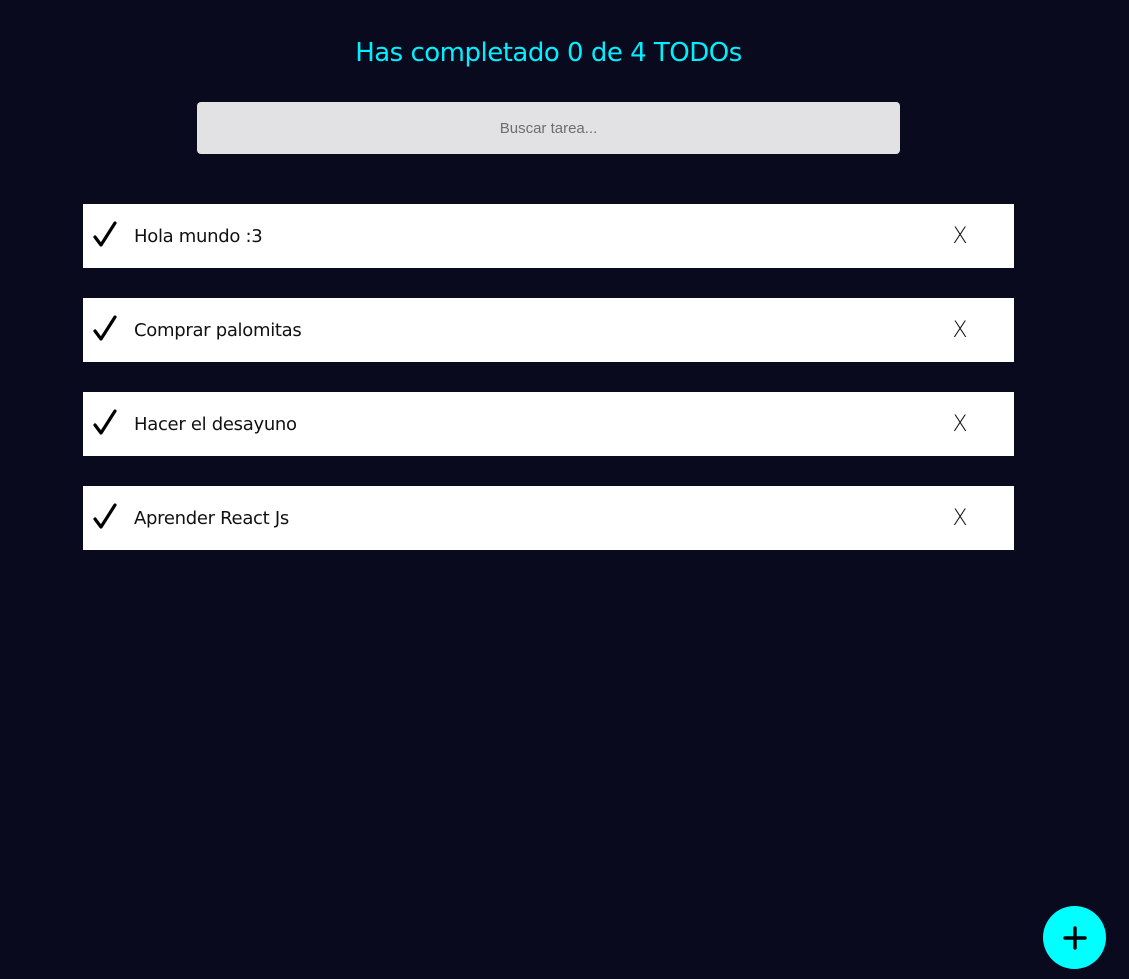 Image resolution: width=1129 pixels, height=979 pixels. Describe the element at coordinates (548, 53) in the screenshot. I see `todo-counter: Has completado 0 de 4 TODOs` at that location.